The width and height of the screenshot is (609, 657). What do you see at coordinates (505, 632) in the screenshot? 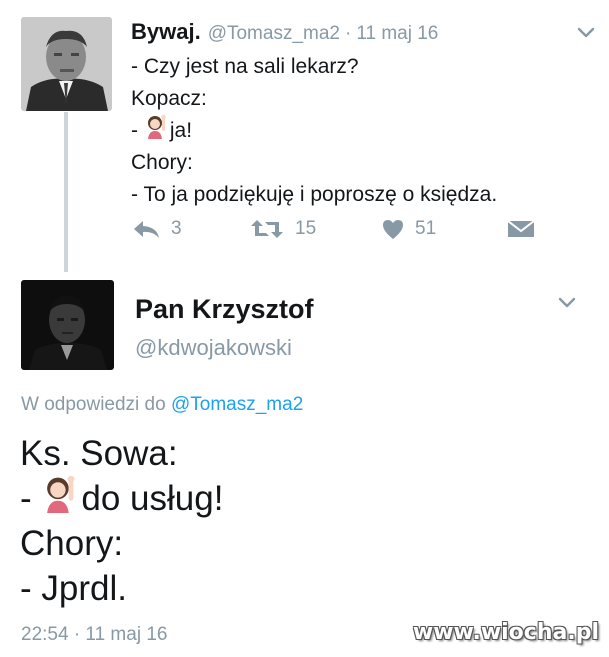
I see `watermark: www.wiocha.pl` at bounding box center [505, 632].